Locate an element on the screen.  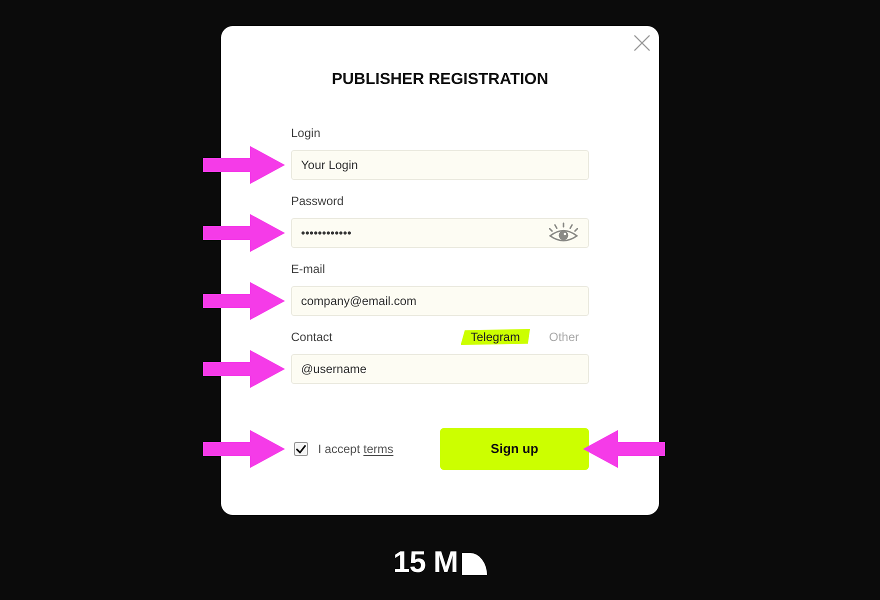
field-label: Password is located at coordinates (317, 201).